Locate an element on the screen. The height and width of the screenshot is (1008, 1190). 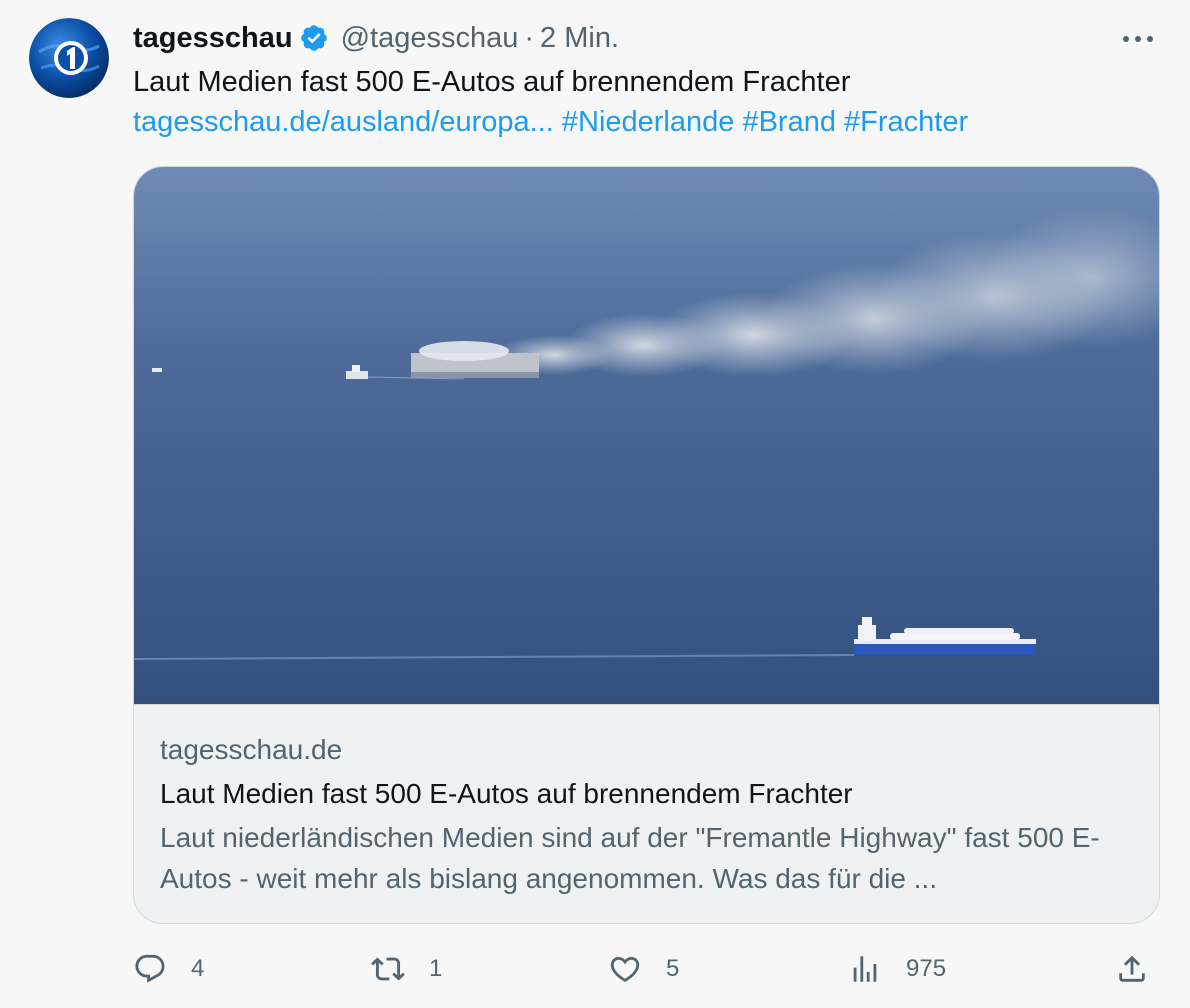
hashtag-niederlande: #Niederlande is located at coordinates (648, 122).